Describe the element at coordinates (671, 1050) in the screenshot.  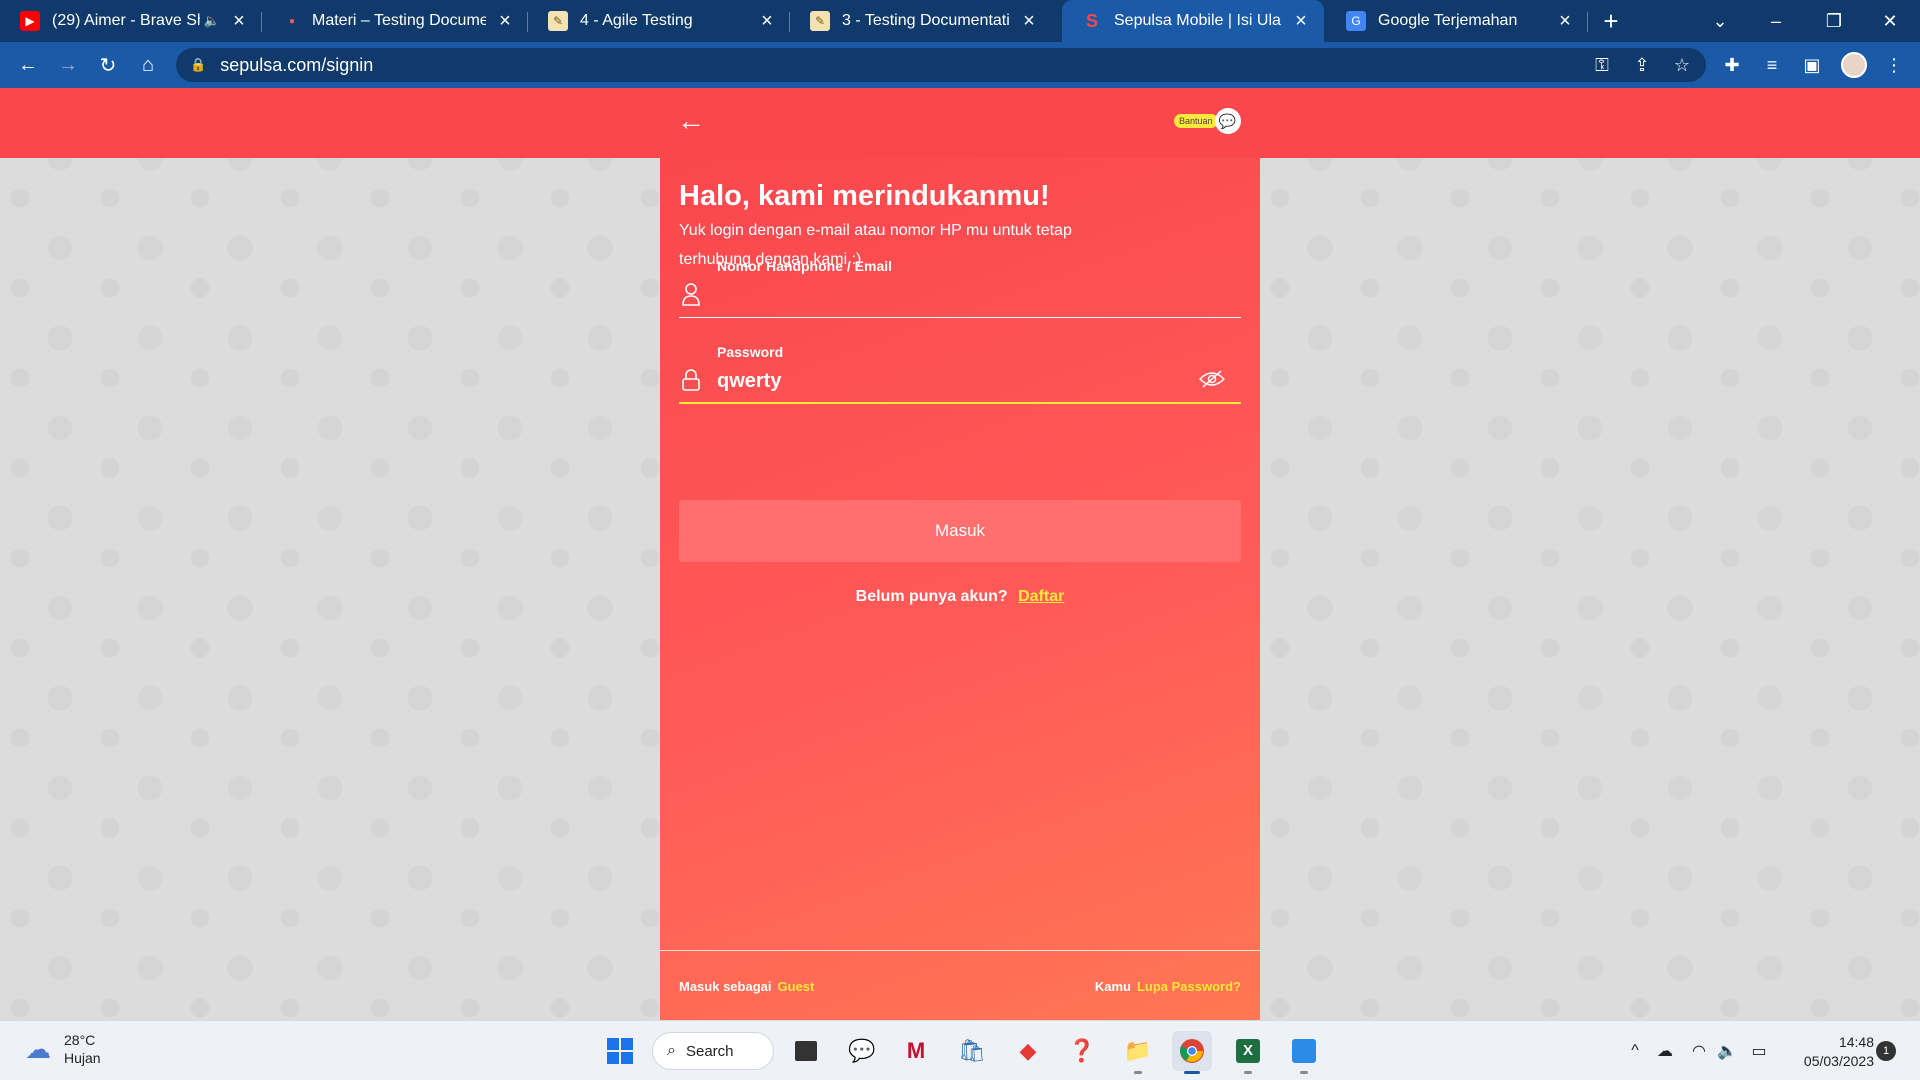
I see `search-icon: ⌕` at that location.